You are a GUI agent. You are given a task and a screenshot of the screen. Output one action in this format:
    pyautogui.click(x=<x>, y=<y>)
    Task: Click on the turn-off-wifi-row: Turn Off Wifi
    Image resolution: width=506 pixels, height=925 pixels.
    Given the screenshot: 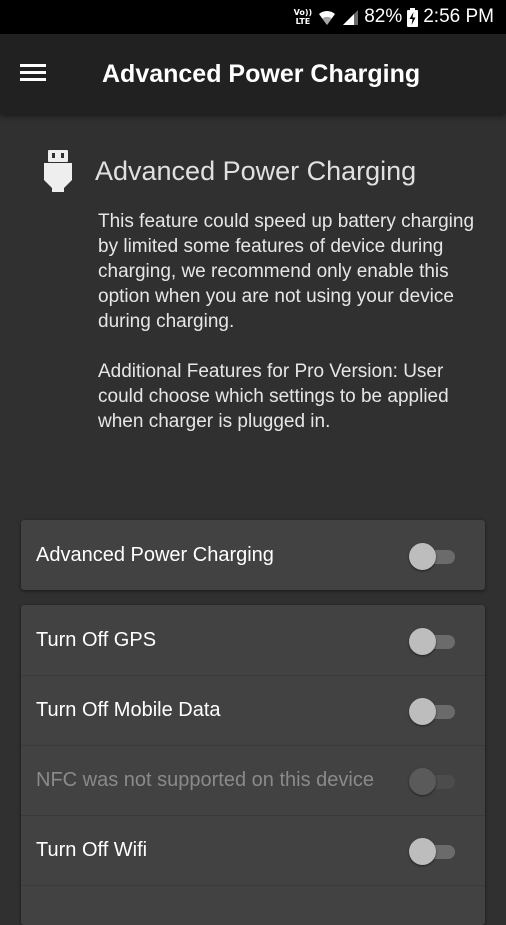 What is the action you would take?
    pyautogui.click(x=253, y=850)
    